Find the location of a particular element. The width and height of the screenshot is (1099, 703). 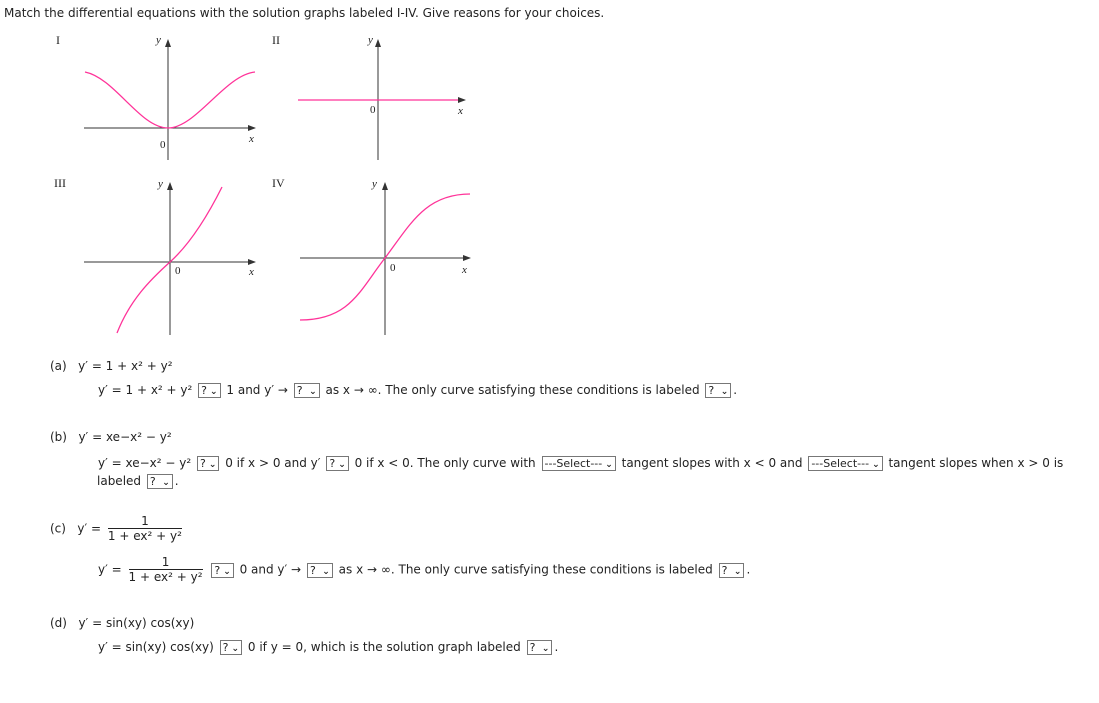

select-b2: ? ⌄ is located at coordinates (337, 463).